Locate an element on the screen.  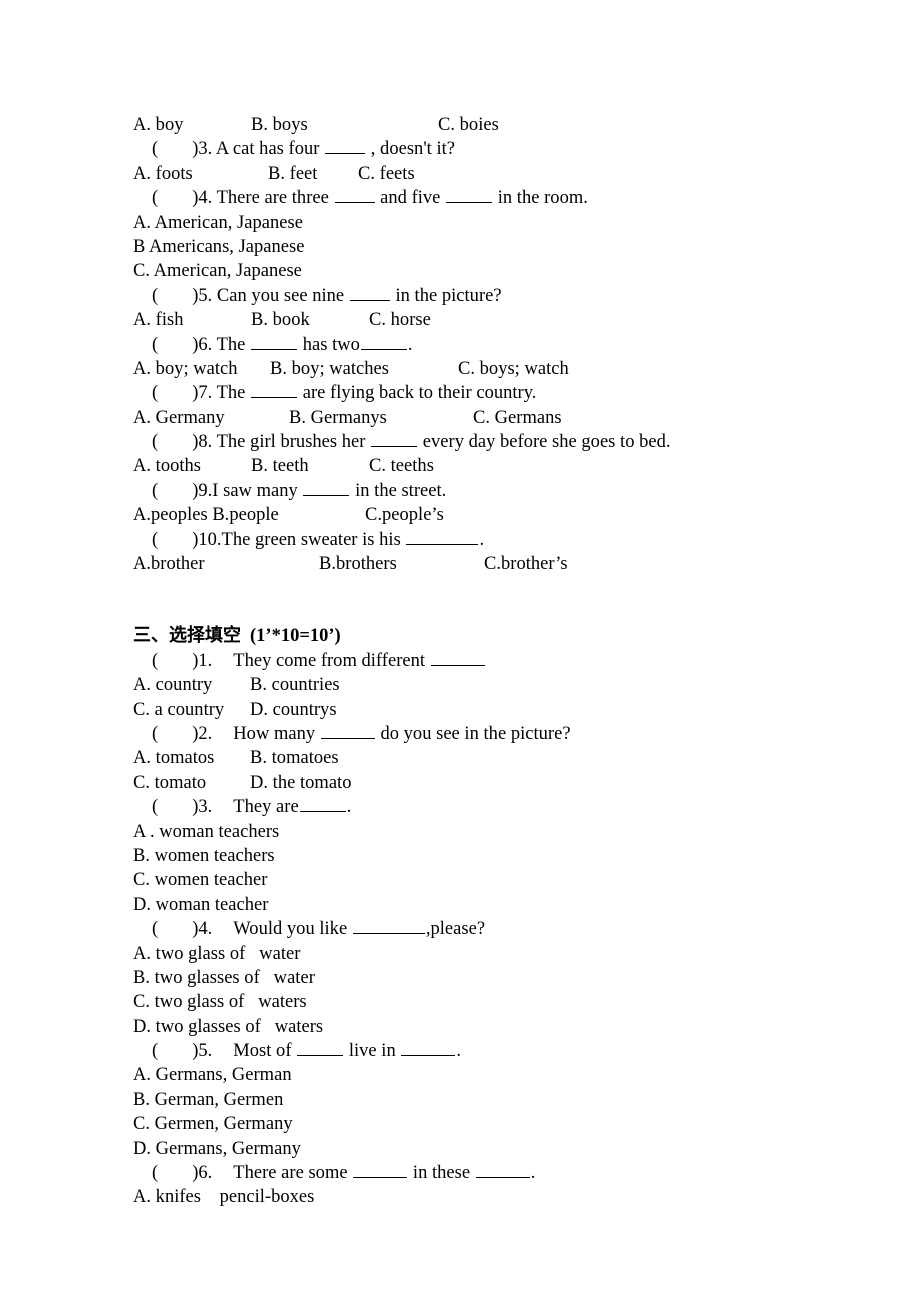
question-row: ()3. A cat has four , doesn't it? is located at coordinates (483, 149).